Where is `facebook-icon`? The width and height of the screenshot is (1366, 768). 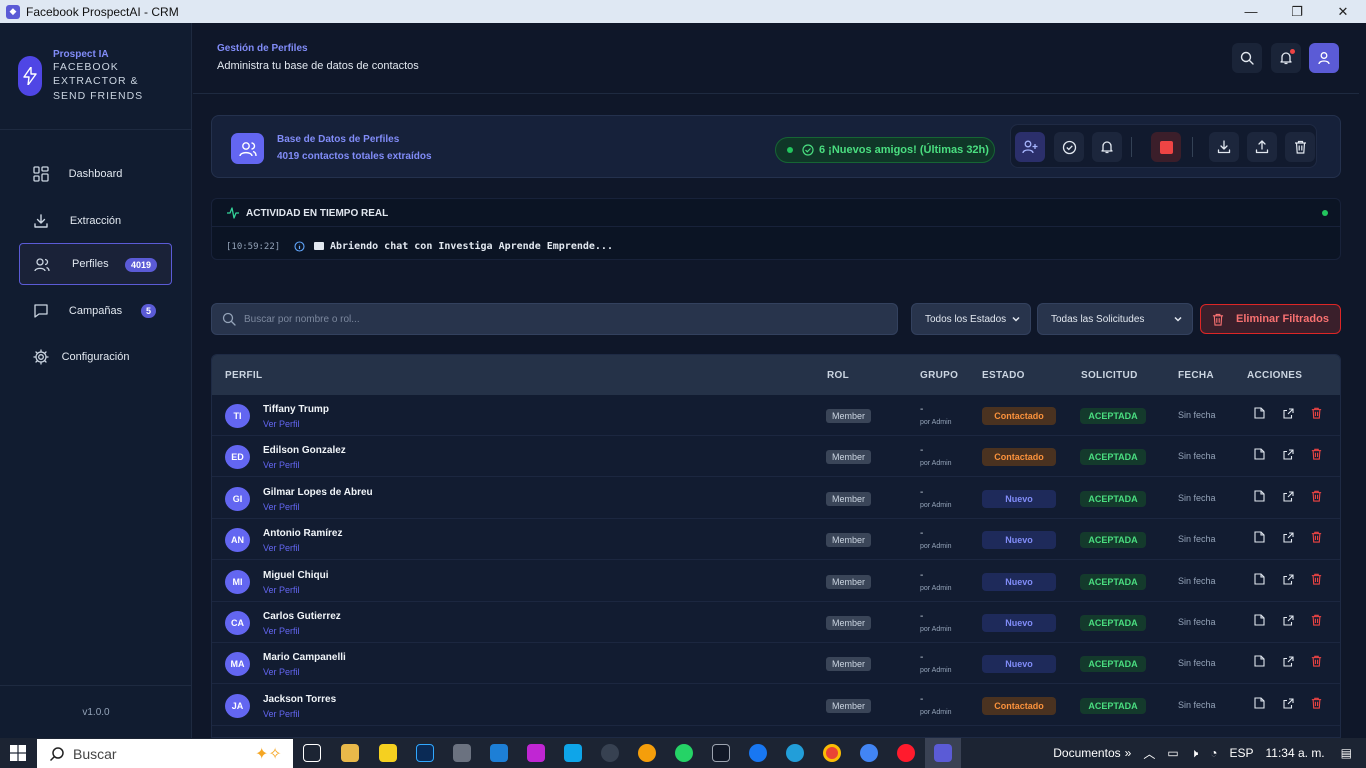
facebook-icon is located at coordinates (758, 753).